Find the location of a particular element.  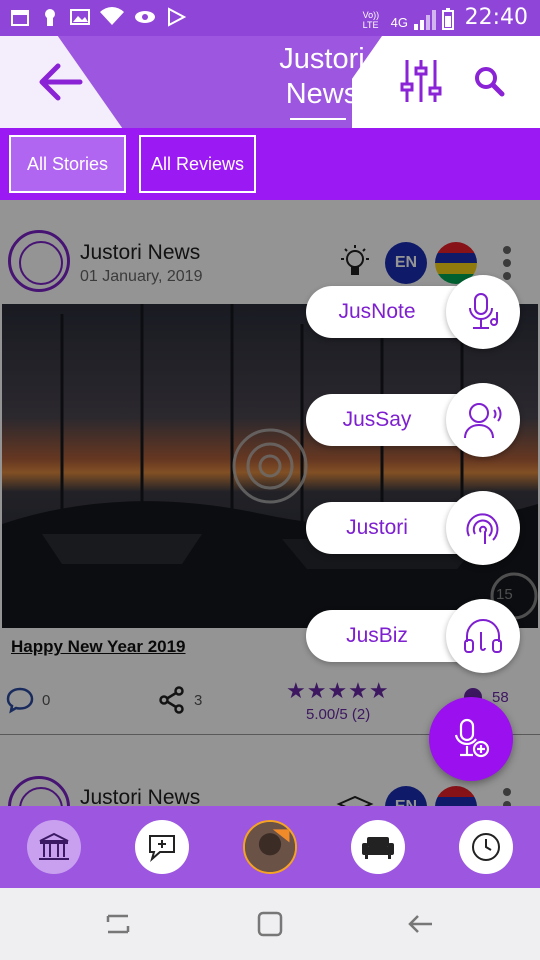

back-button is located at coordinates (60, 82).